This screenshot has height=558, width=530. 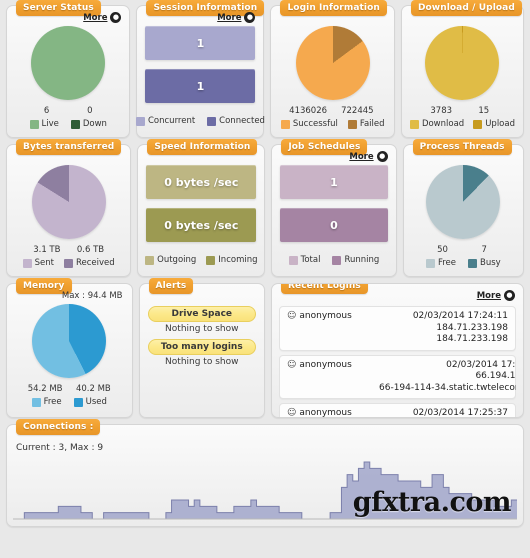 I want to click on value-busy: 7, so click(x=484, y=250).